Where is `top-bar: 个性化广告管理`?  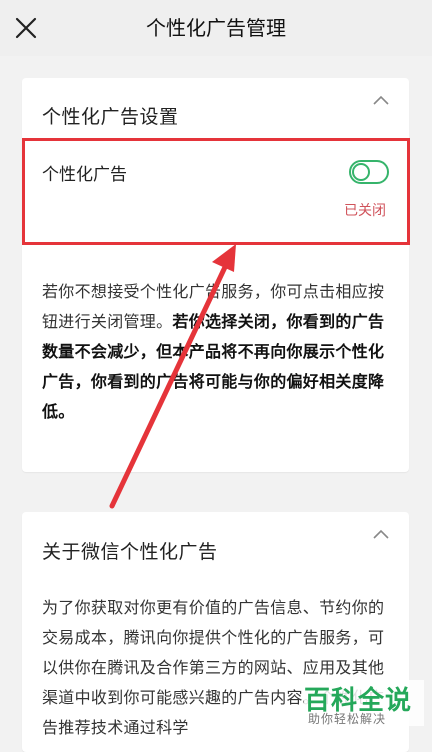 top-bar: 个性化广告管理 is located at coordinates (216, 28).